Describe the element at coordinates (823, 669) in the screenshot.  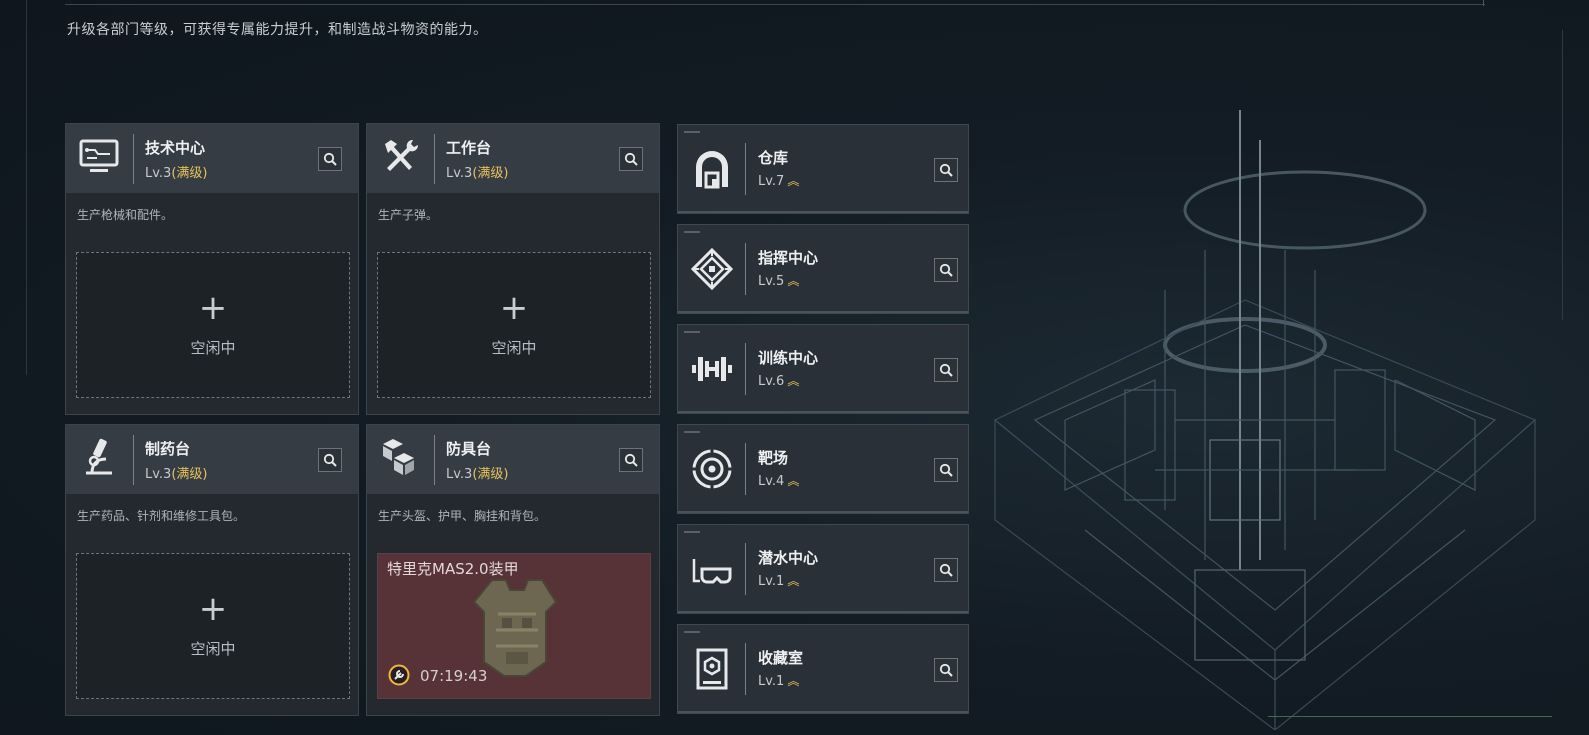
I see `facility-collection-room: 收藏室 Lv.1 ︽` at that location.